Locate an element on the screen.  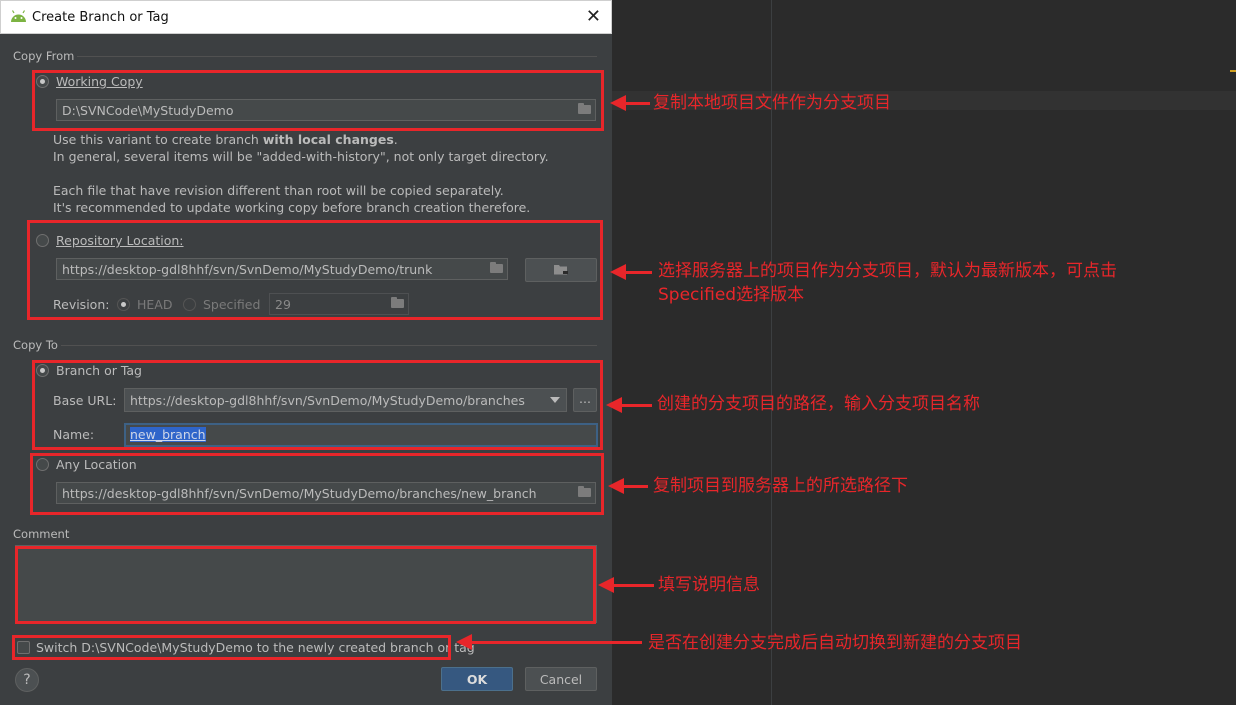
annotation-branch-or-tag: 创建的分支项目的路径，输入分支项目名称 is located at coordinates (818, 404).